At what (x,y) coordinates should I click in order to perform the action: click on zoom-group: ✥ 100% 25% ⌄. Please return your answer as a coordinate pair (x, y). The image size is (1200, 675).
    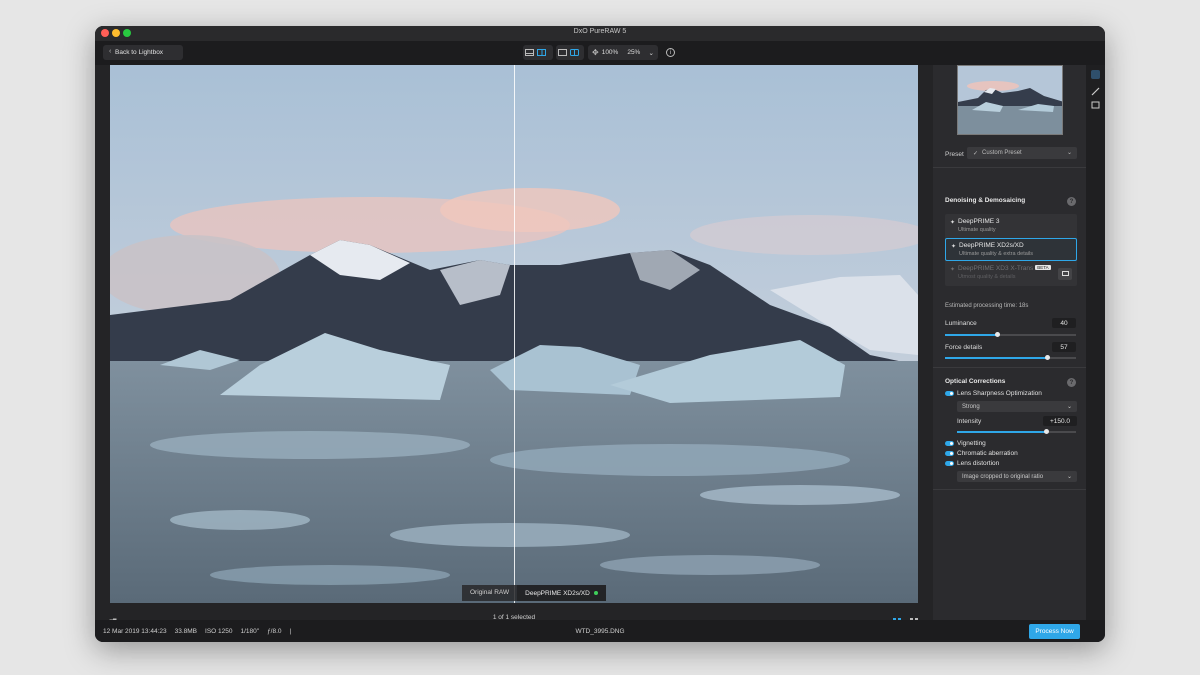
    Looking at the image, I should click on (623, 52).